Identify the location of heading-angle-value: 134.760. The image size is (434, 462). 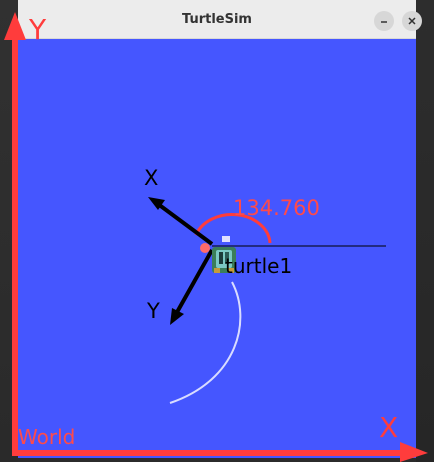
(276, 208).